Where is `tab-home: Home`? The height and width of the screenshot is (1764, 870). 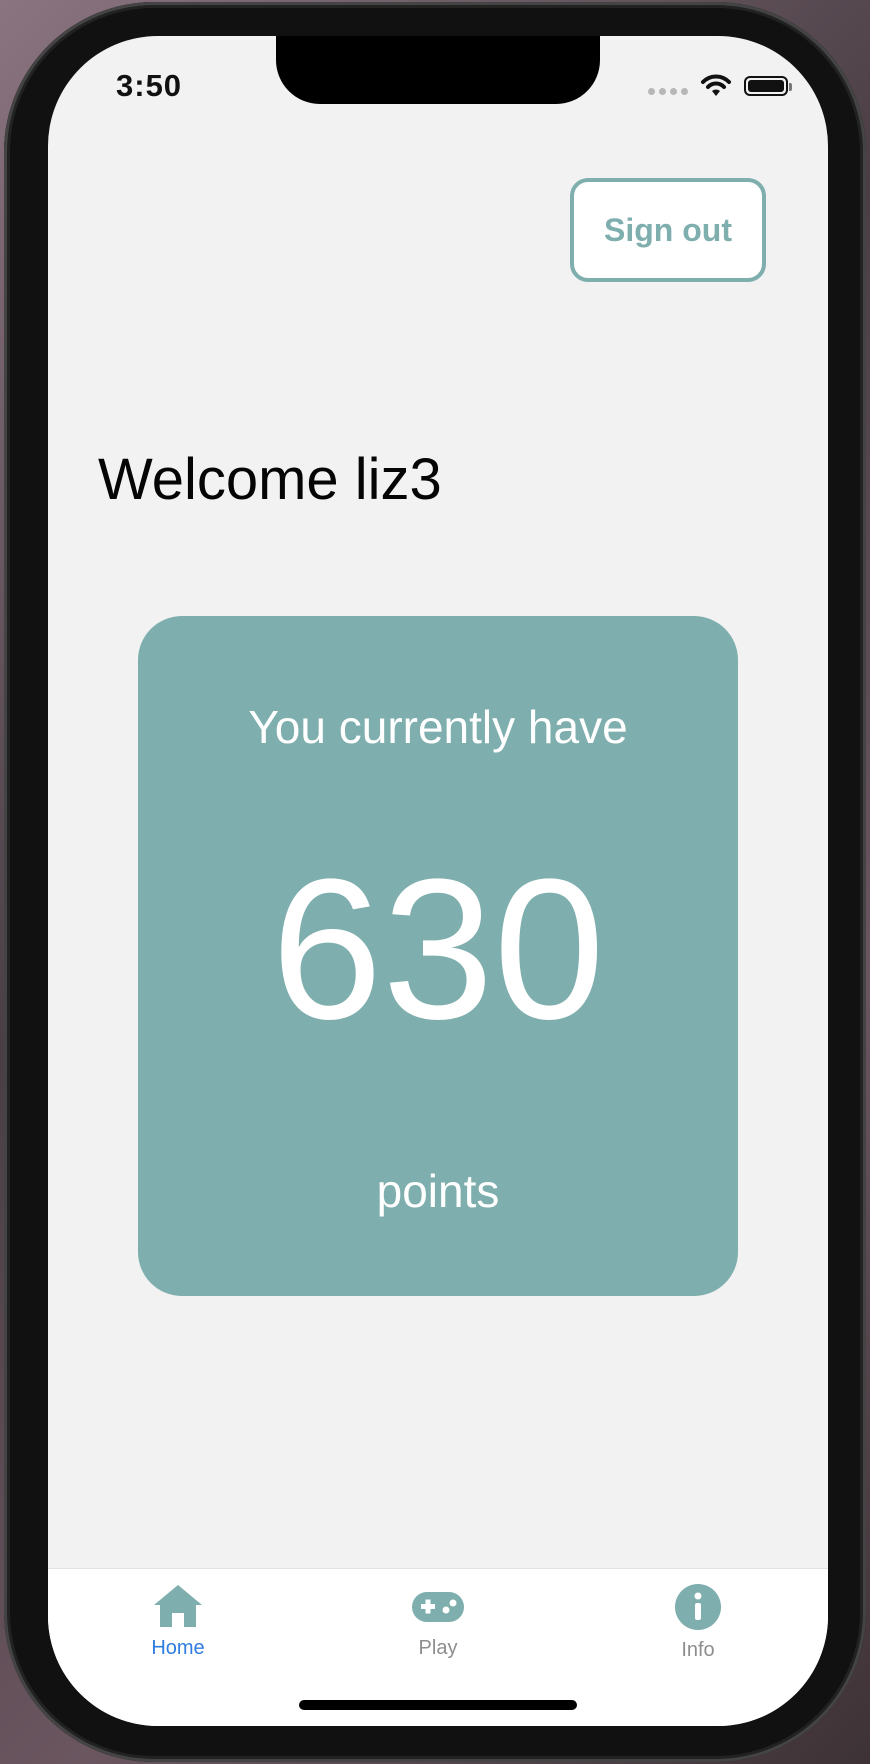 tab-home: Home is located at coordinates (178, 1624).